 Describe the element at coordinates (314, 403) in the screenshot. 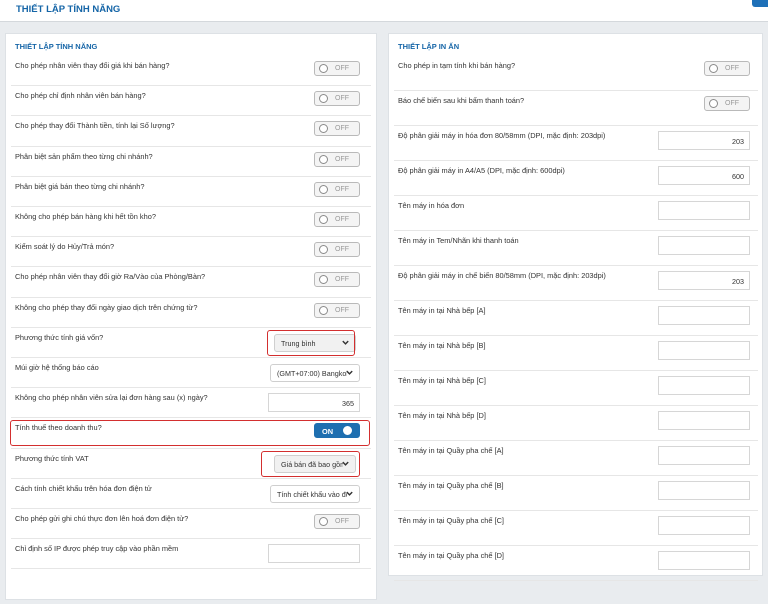

I see `text-input: 365` at that location.